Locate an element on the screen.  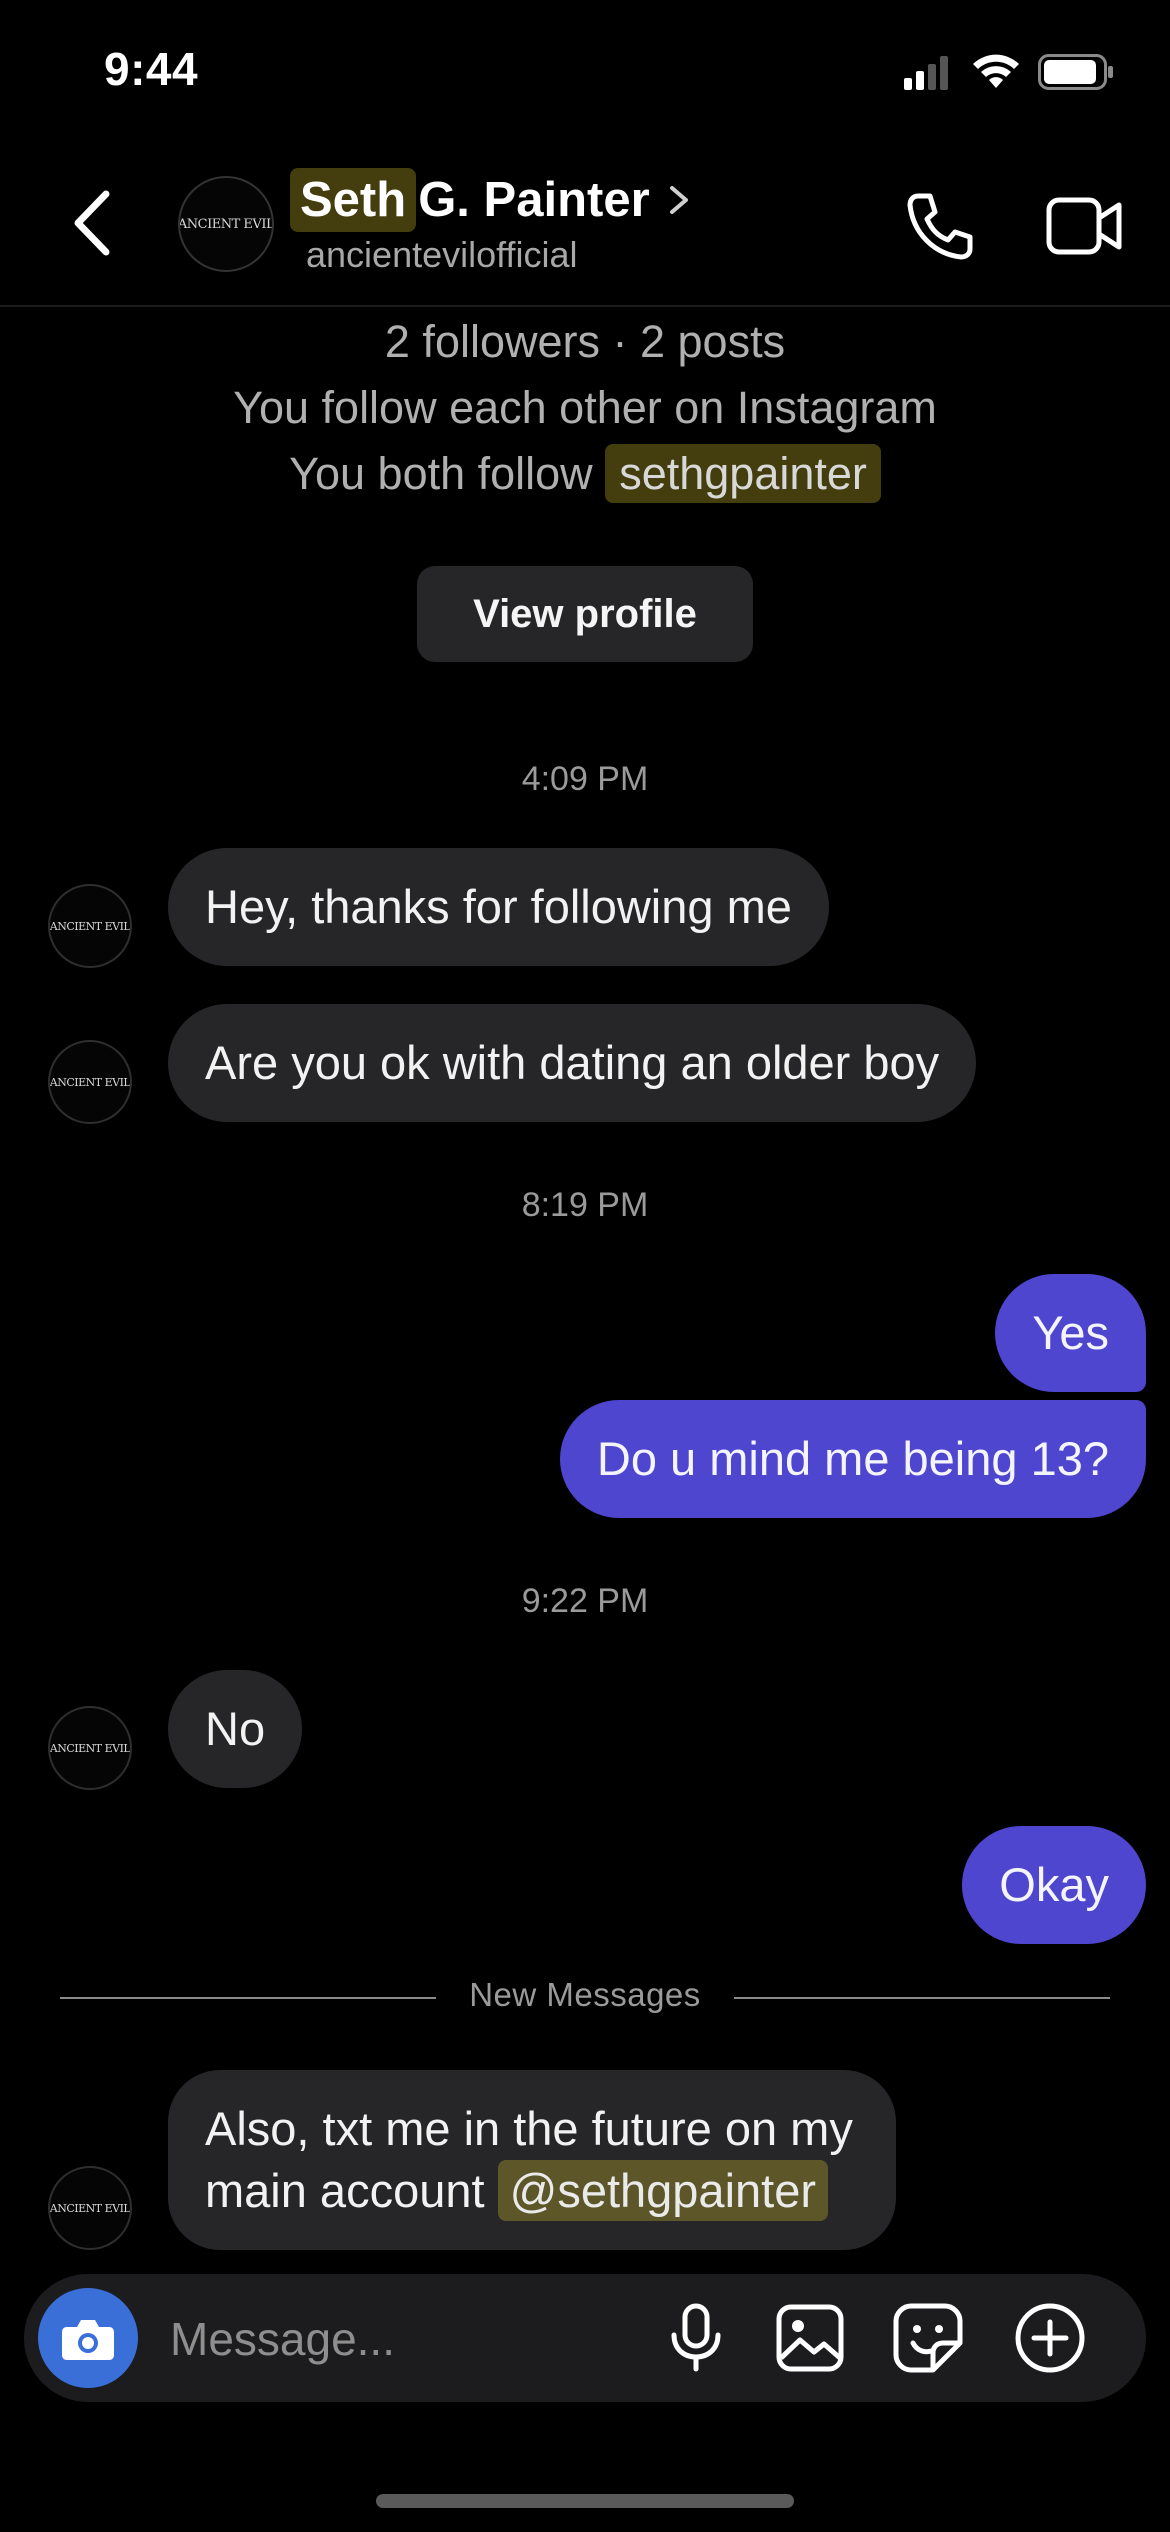
name-highlight: Seth is located at coordinates (353, 200).